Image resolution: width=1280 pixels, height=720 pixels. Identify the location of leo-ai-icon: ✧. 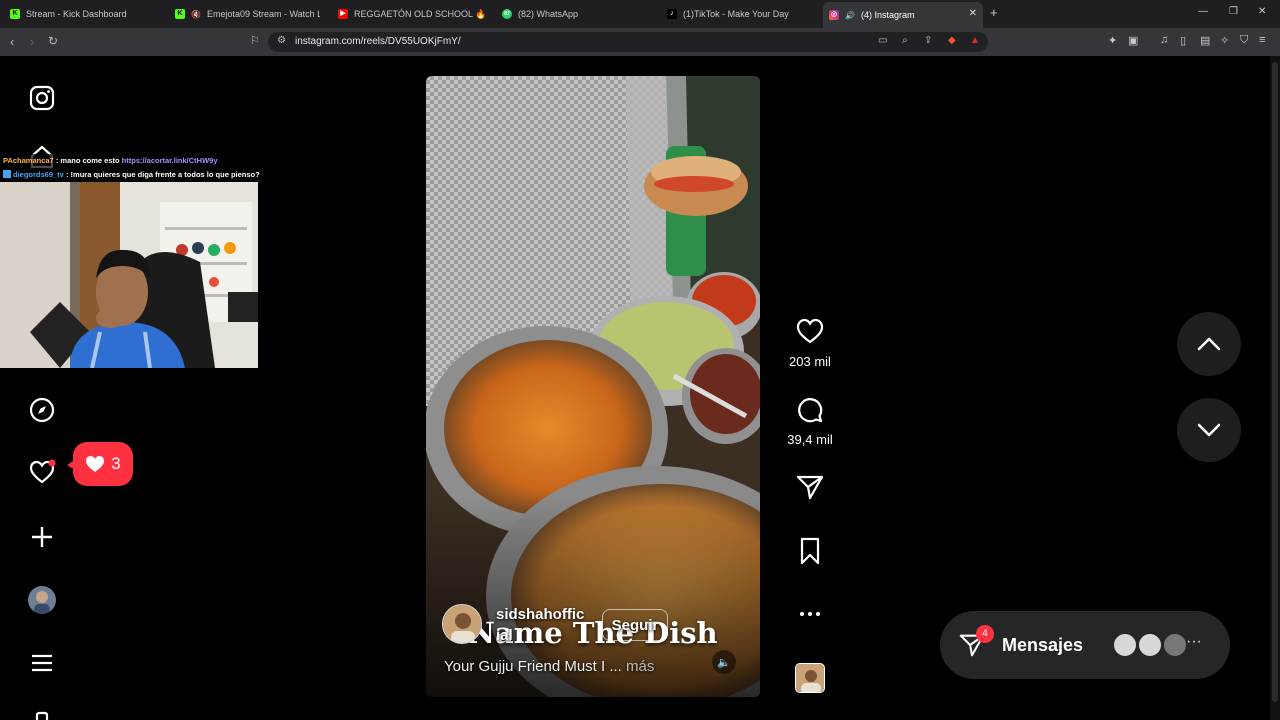
(1224, 40).